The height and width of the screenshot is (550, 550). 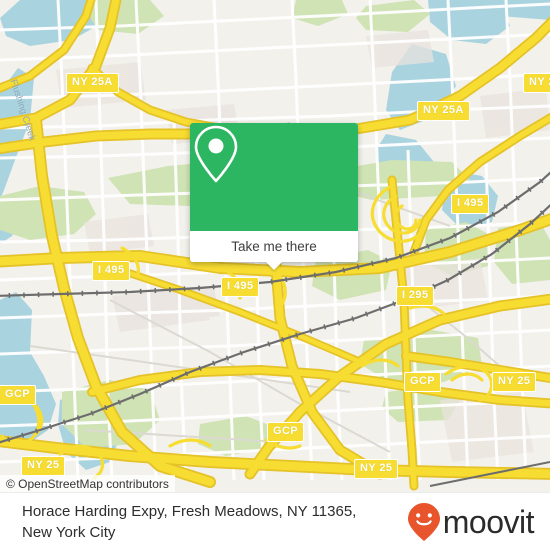 I want to click on location-callout-card: Take me there, so click(x=274, y=196).